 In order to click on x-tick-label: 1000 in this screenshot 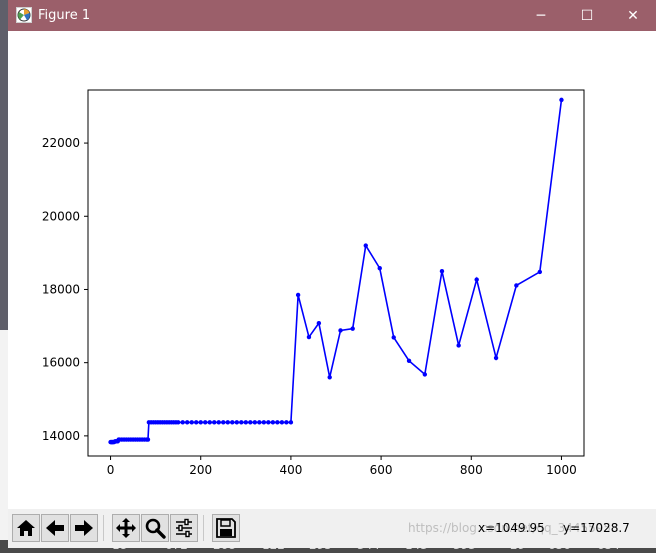, I will do `click(561, 470)`.